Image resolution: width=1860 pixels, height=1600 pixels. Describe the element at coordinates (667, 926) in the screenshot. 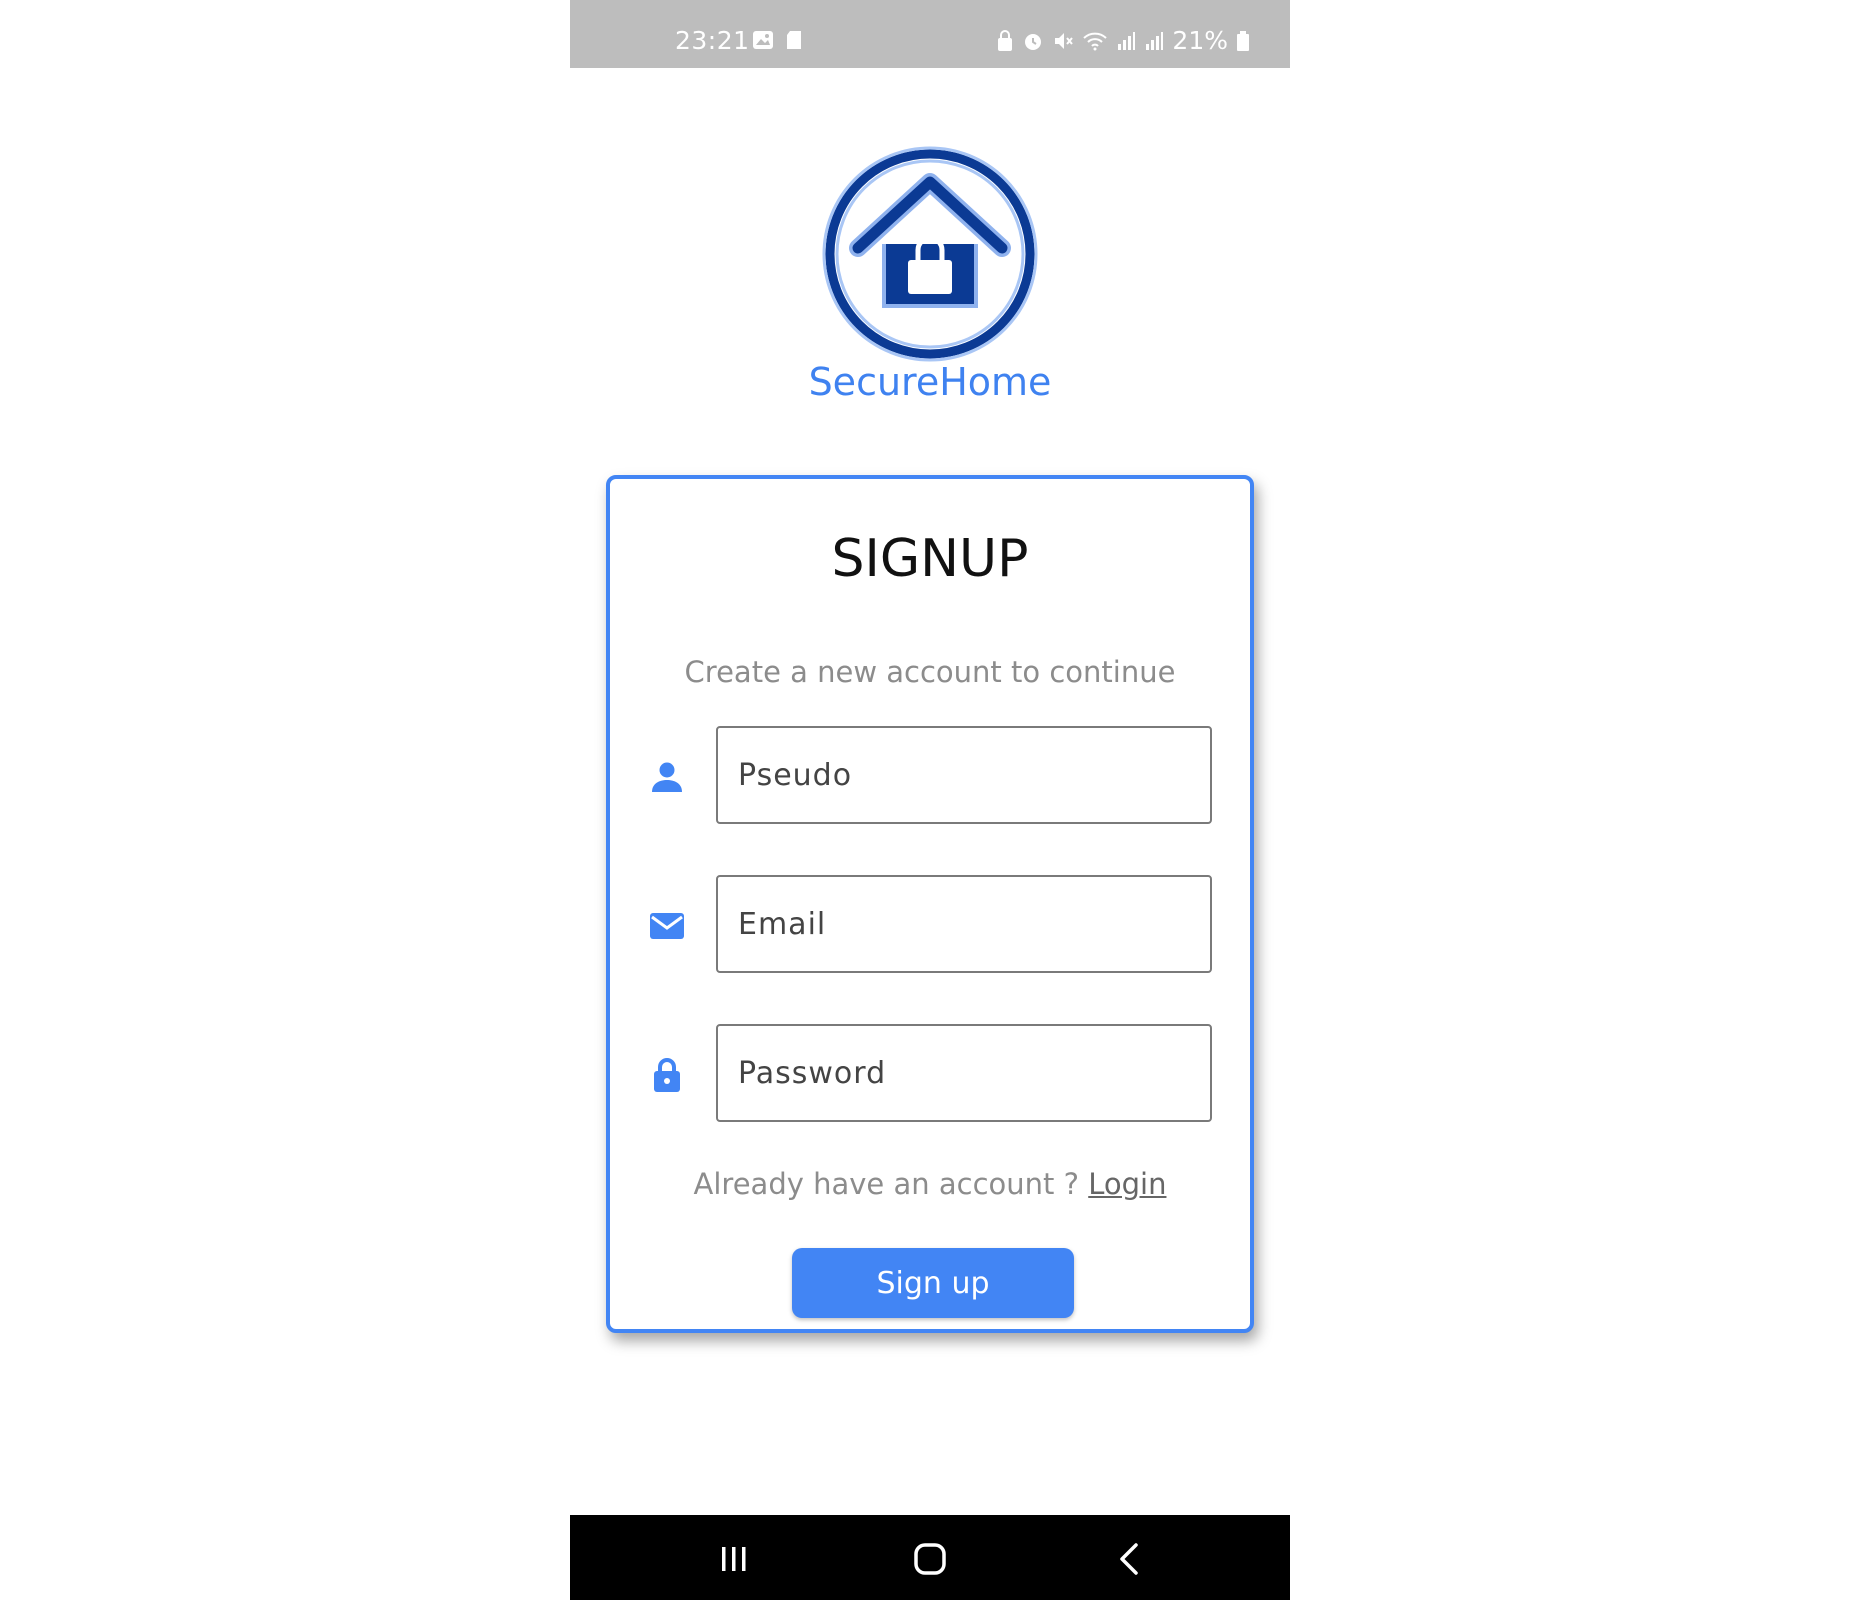

I see `mail-icon` at that location.